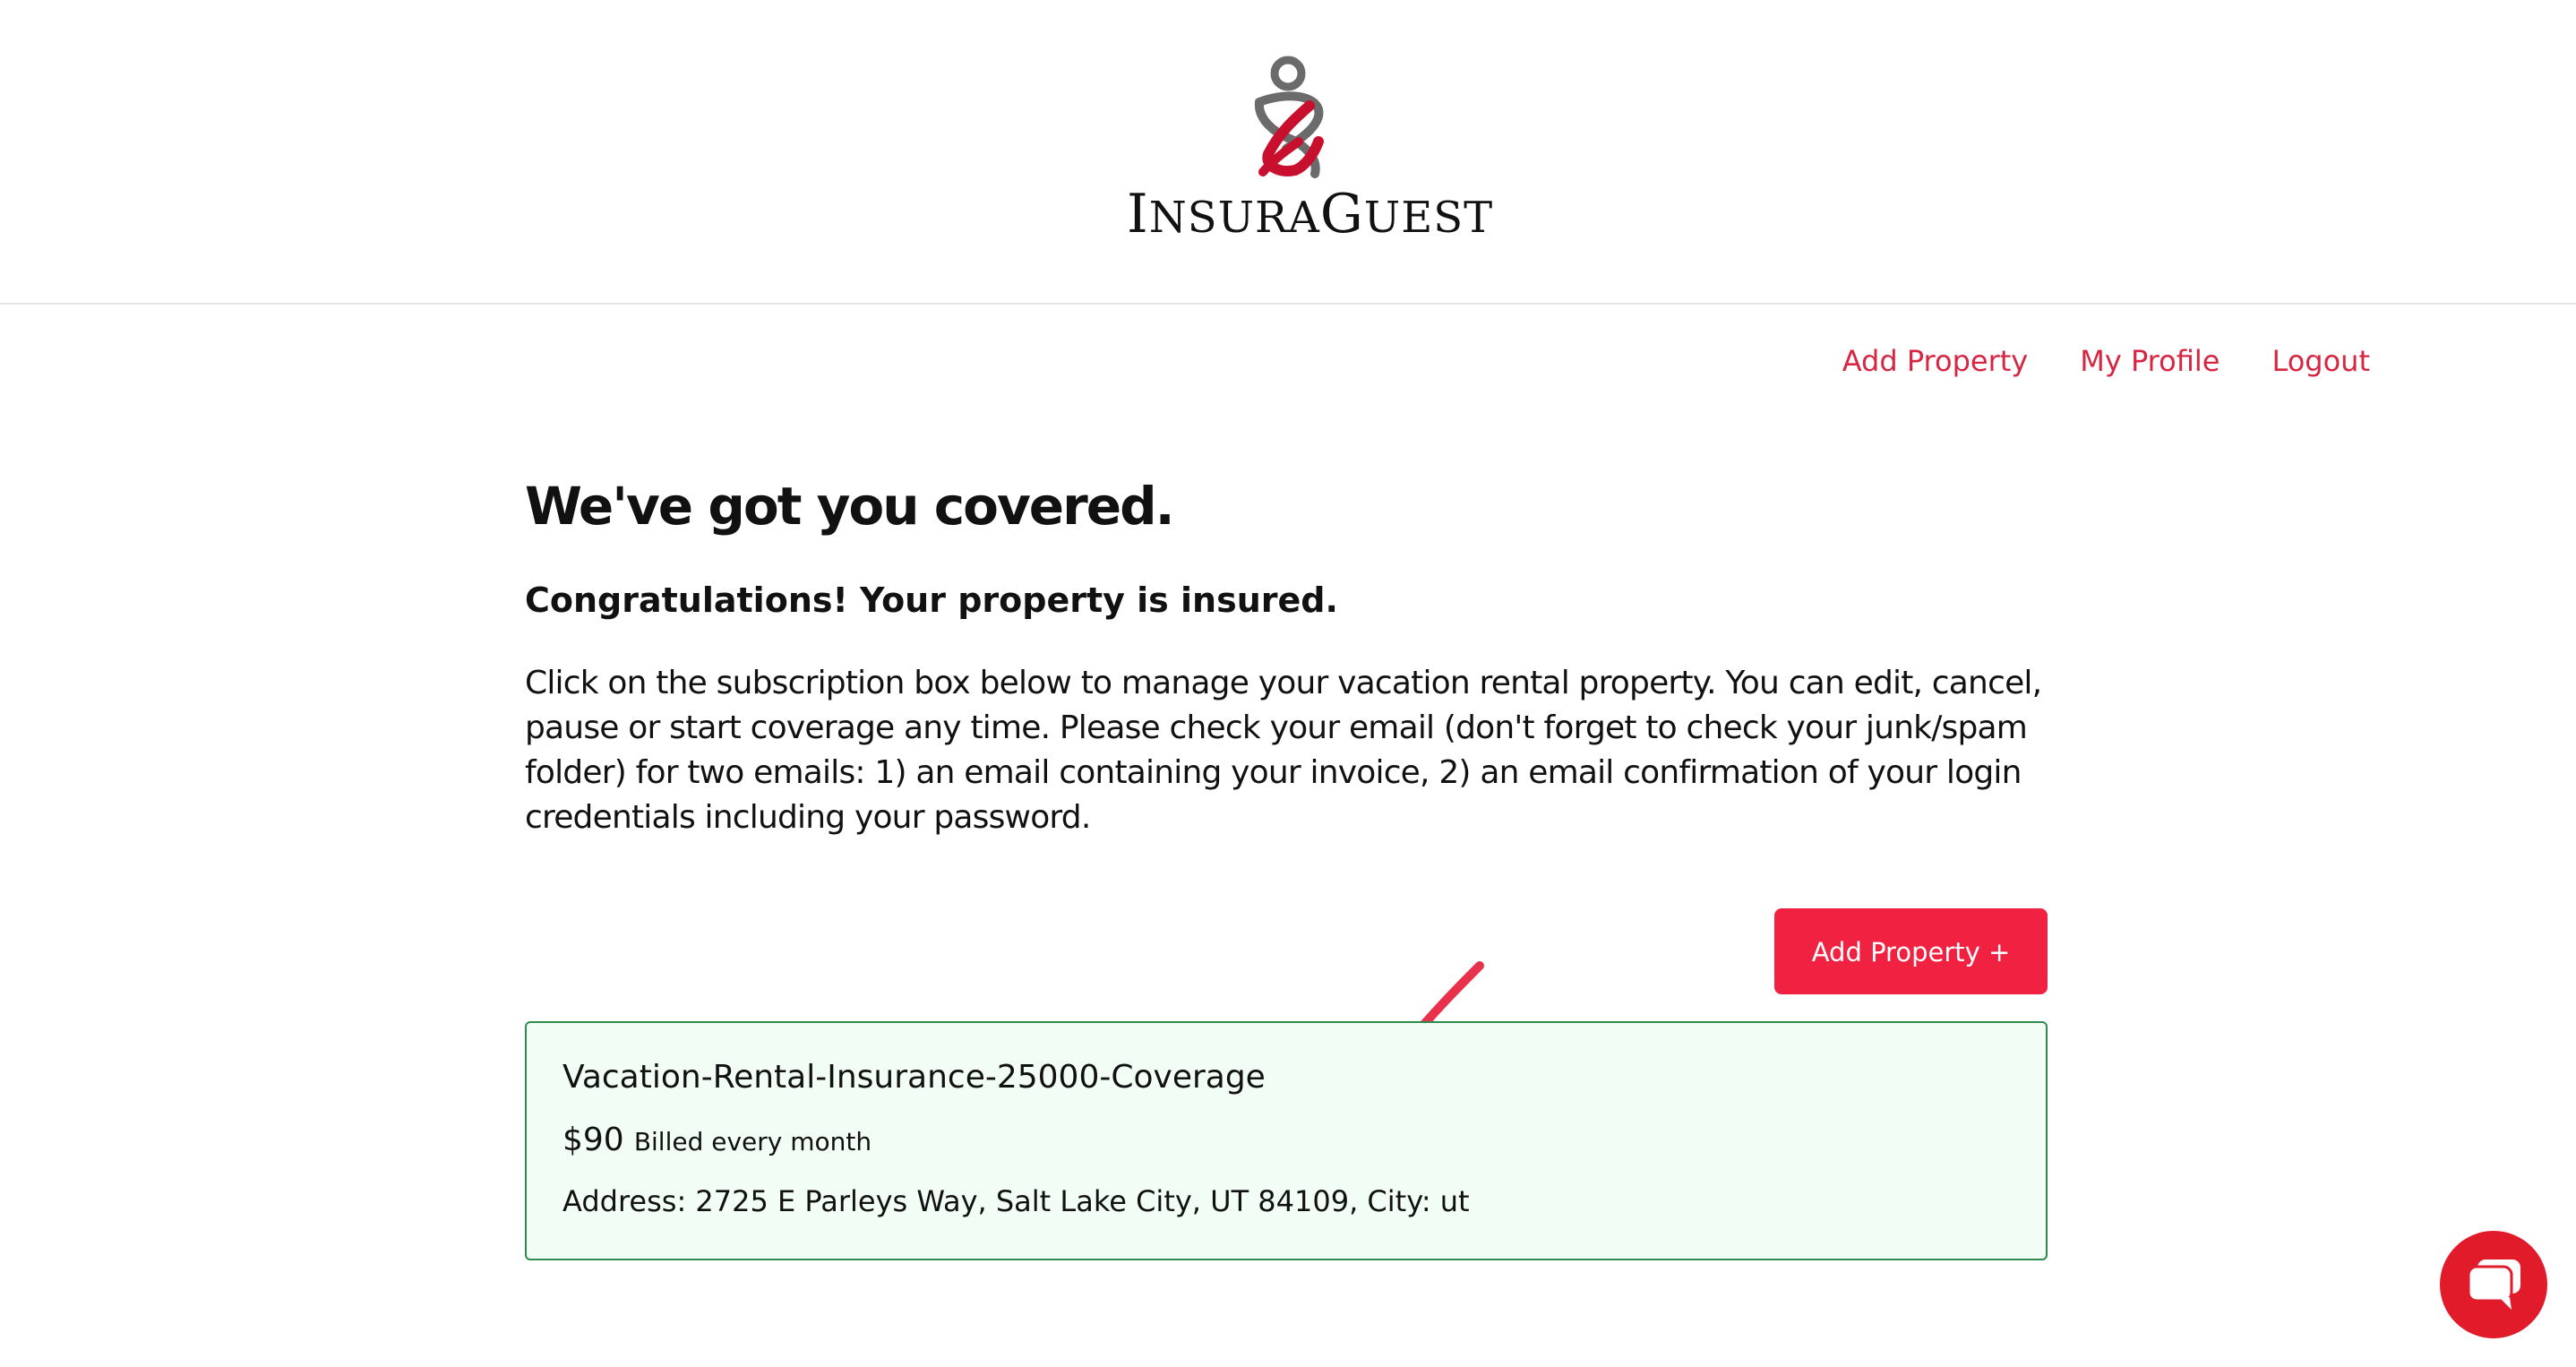  Describe the element at coordinates (1310, 214) in the screenshot. I see `logo-wordmark: INSURAGUEST` at that location.